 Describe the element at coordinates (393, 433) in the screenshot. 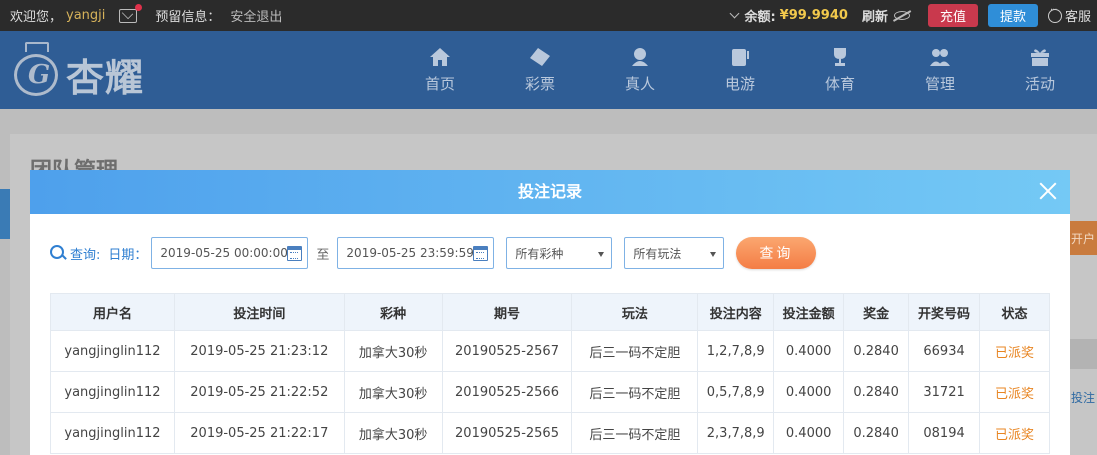

I see `table-cell: 加拿大30秒` at that location.